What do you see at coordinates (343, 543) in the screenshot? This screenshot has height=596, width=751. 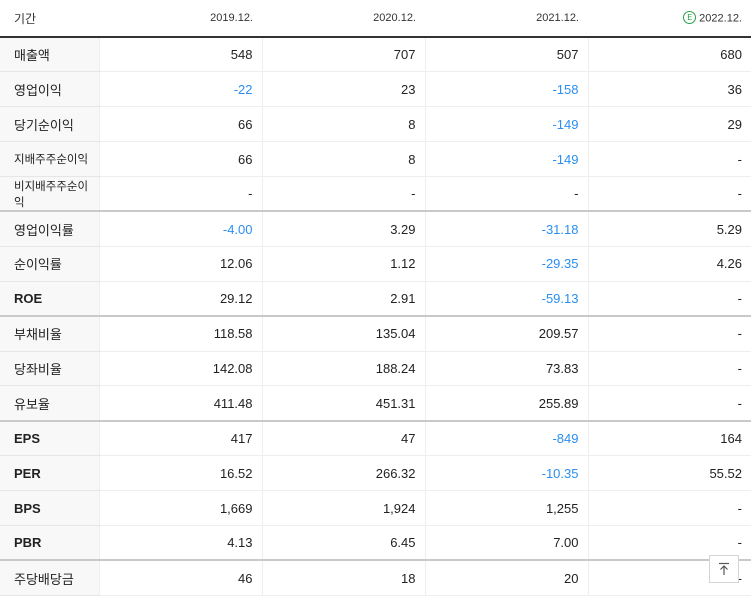 I see `table-cell: 6.45` at bounding box center [343, 543].